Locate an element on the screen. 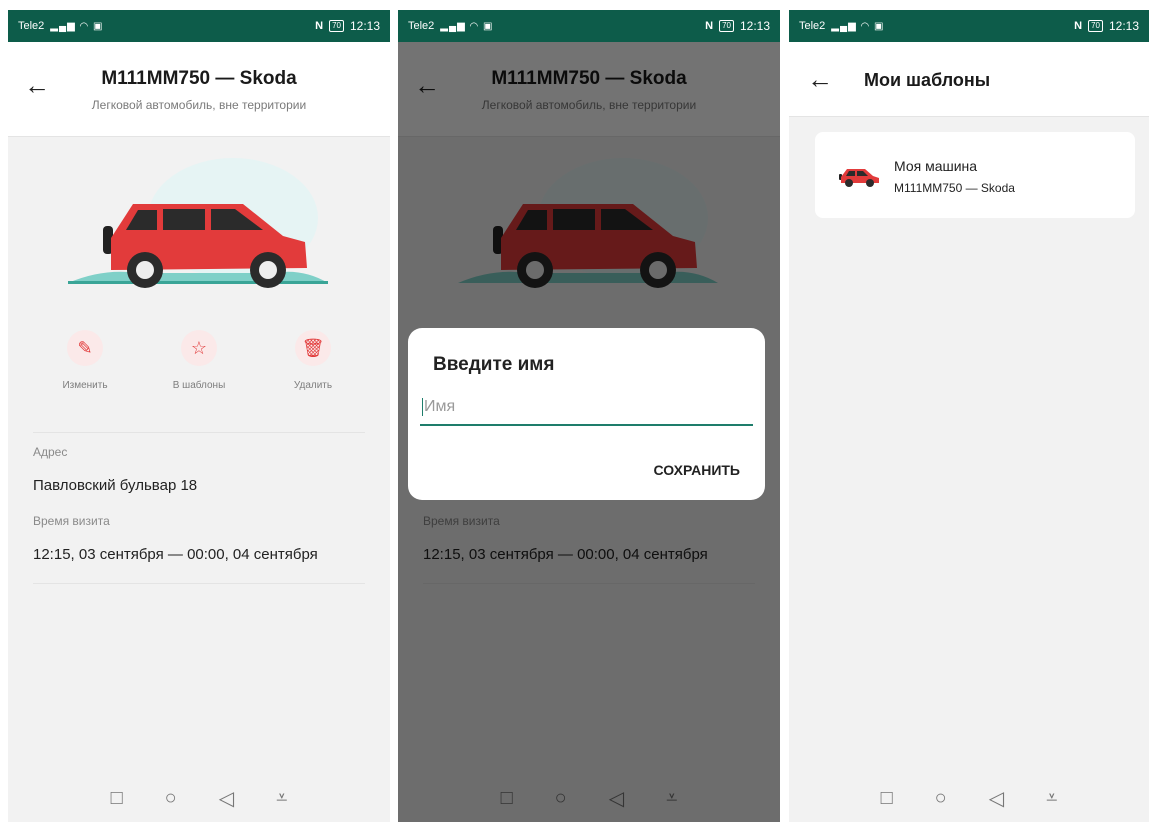 The width and height of the screenshot is (1157, 822). app-bar: ← Мои шаблоны is located at coordinates (969, 79).